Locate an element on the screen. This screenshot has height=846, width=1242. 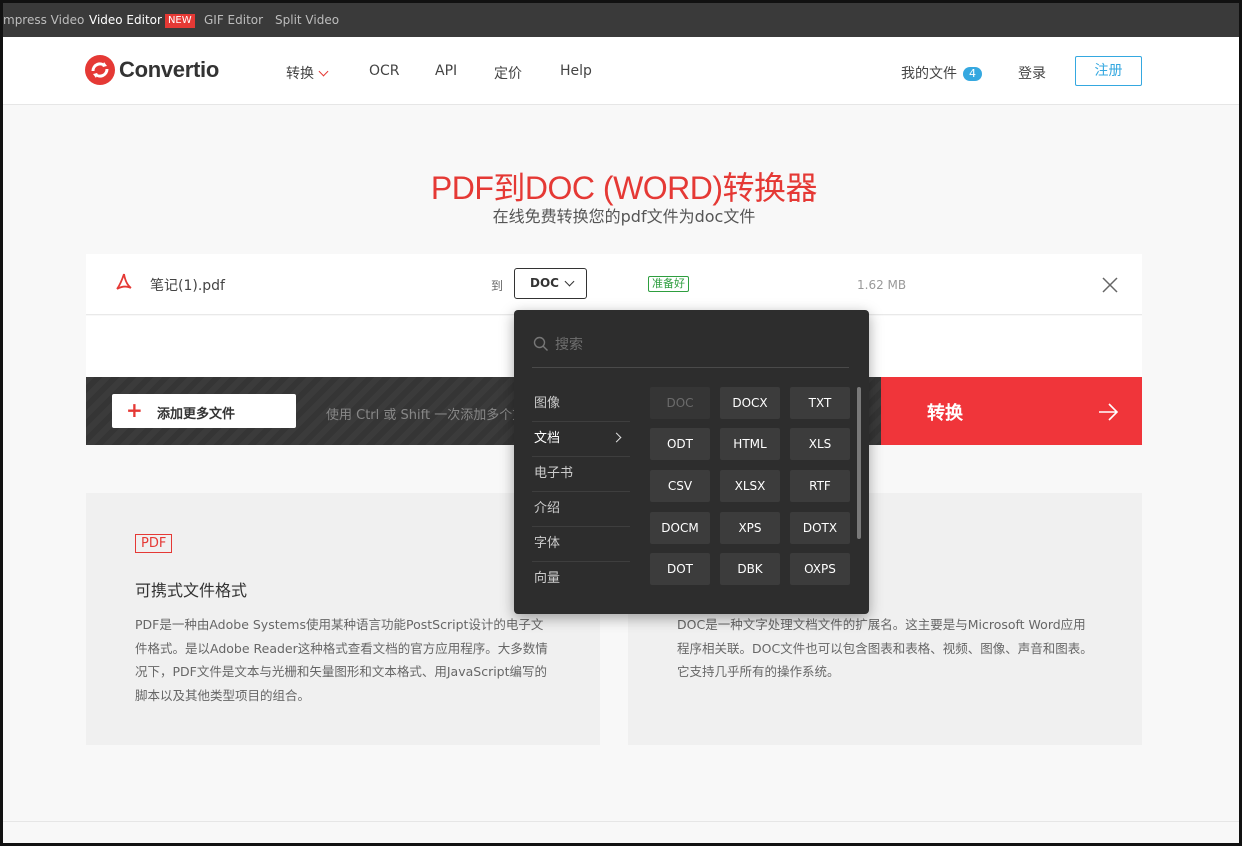
format-option-dotx: DOTX is located at coordinates (820, 528).